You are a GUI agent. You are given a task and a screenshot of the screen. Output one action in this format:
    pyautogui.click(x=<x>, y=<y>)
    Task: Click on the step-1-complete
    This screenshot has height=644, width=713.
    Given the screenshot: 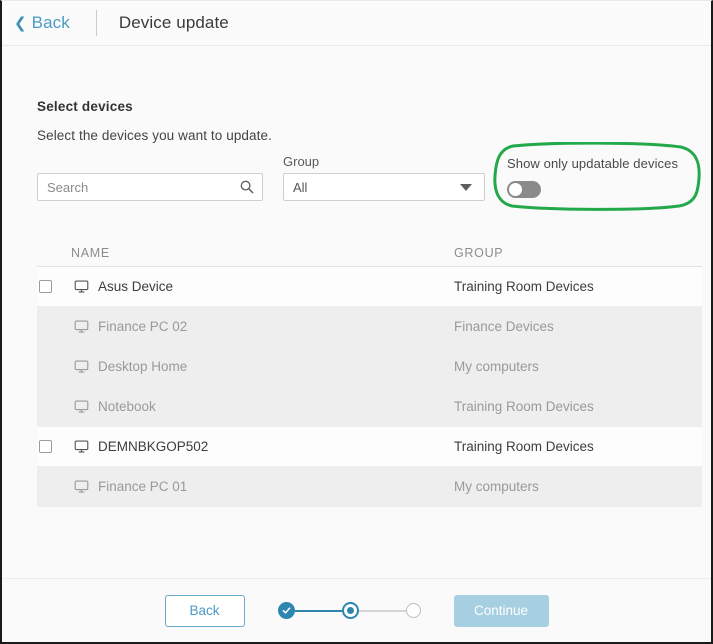 What is the action you would take?
    pyautogui.click(x=286, y=610)
    